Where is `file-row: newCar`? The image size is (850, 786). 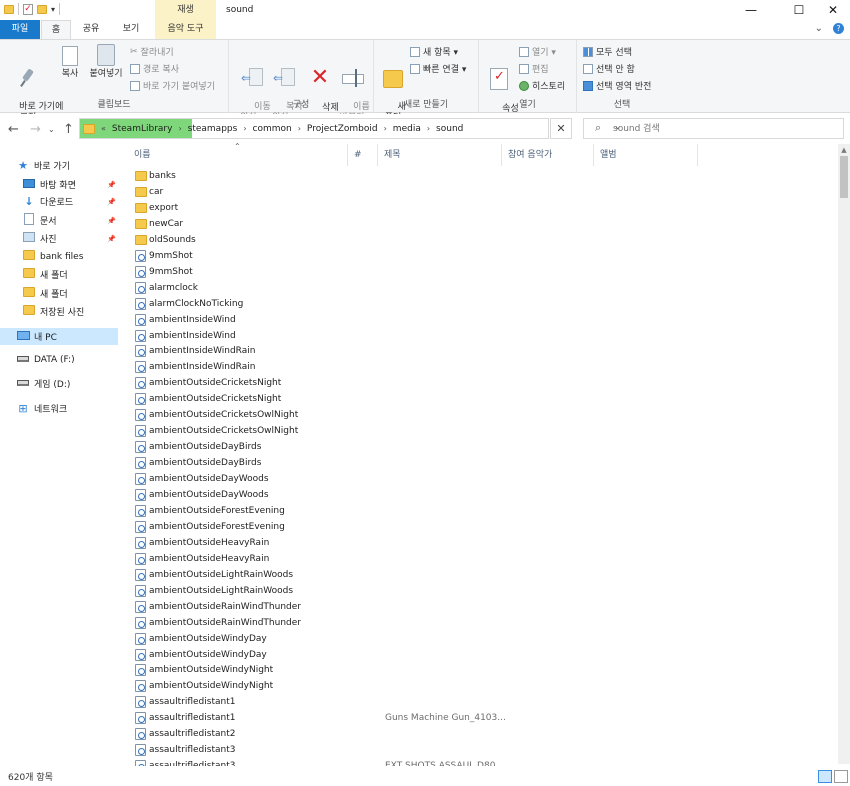 file-row: newCar is located at coordinates (480, 224).